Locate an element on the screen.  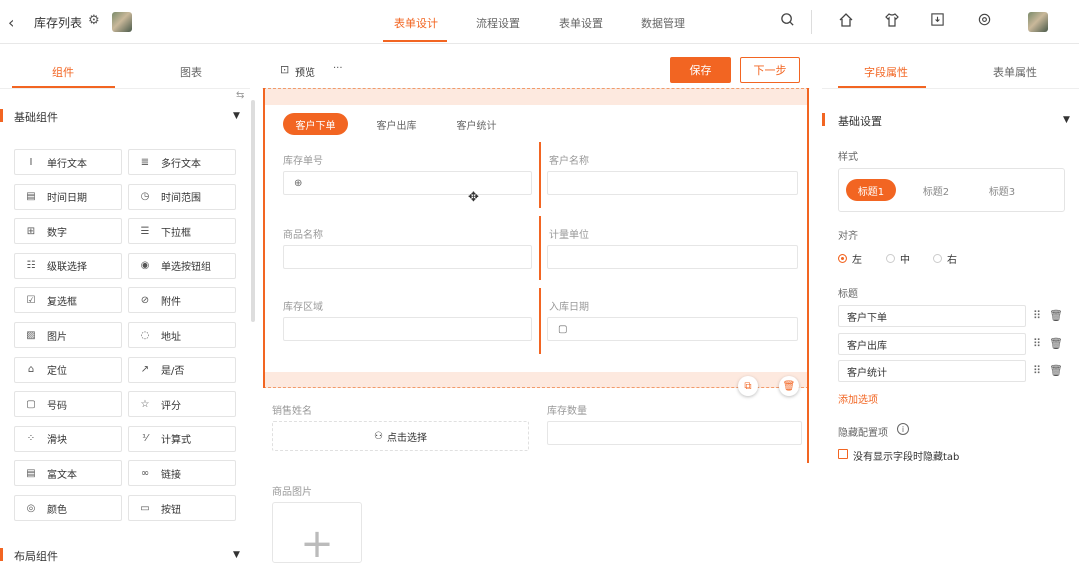
tab-charts: 图表 is located at coordinates (191, 72).